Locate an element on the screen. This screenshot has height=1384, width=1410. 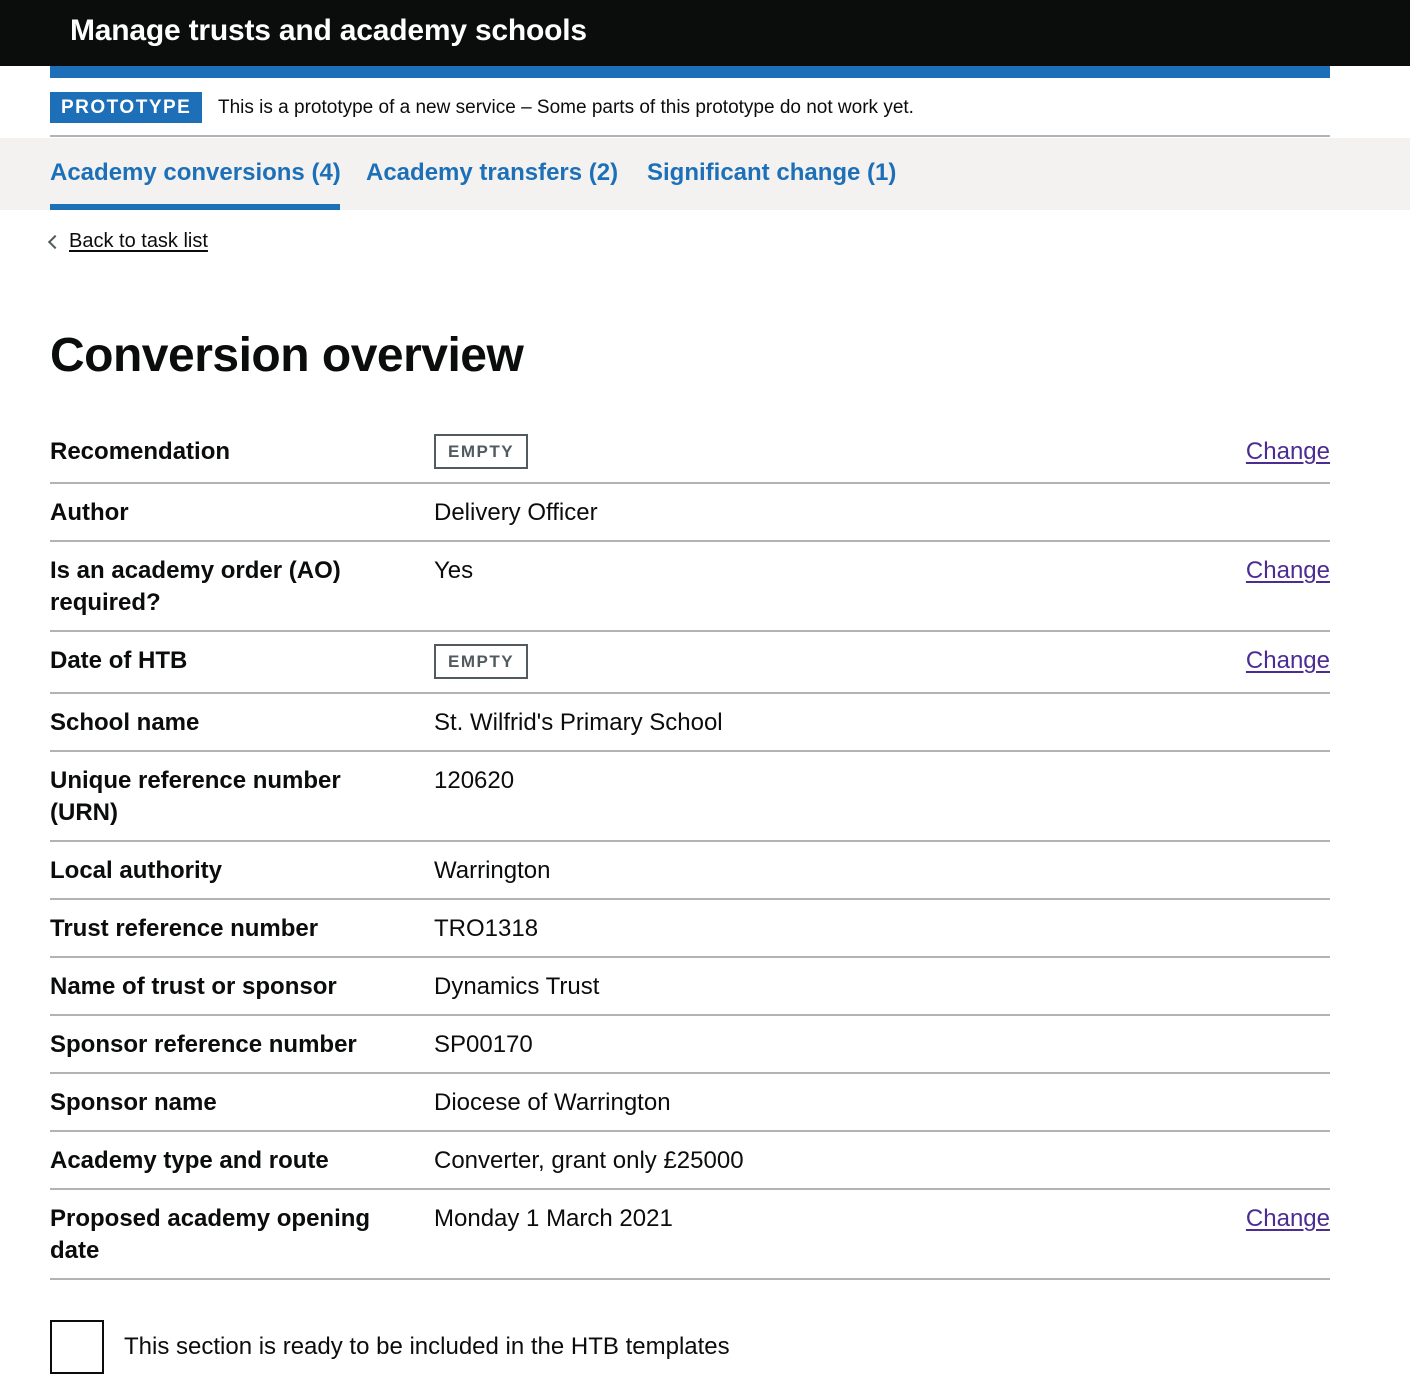
phase-tag: PROTOTYPE is located at coordinates (126, 107).